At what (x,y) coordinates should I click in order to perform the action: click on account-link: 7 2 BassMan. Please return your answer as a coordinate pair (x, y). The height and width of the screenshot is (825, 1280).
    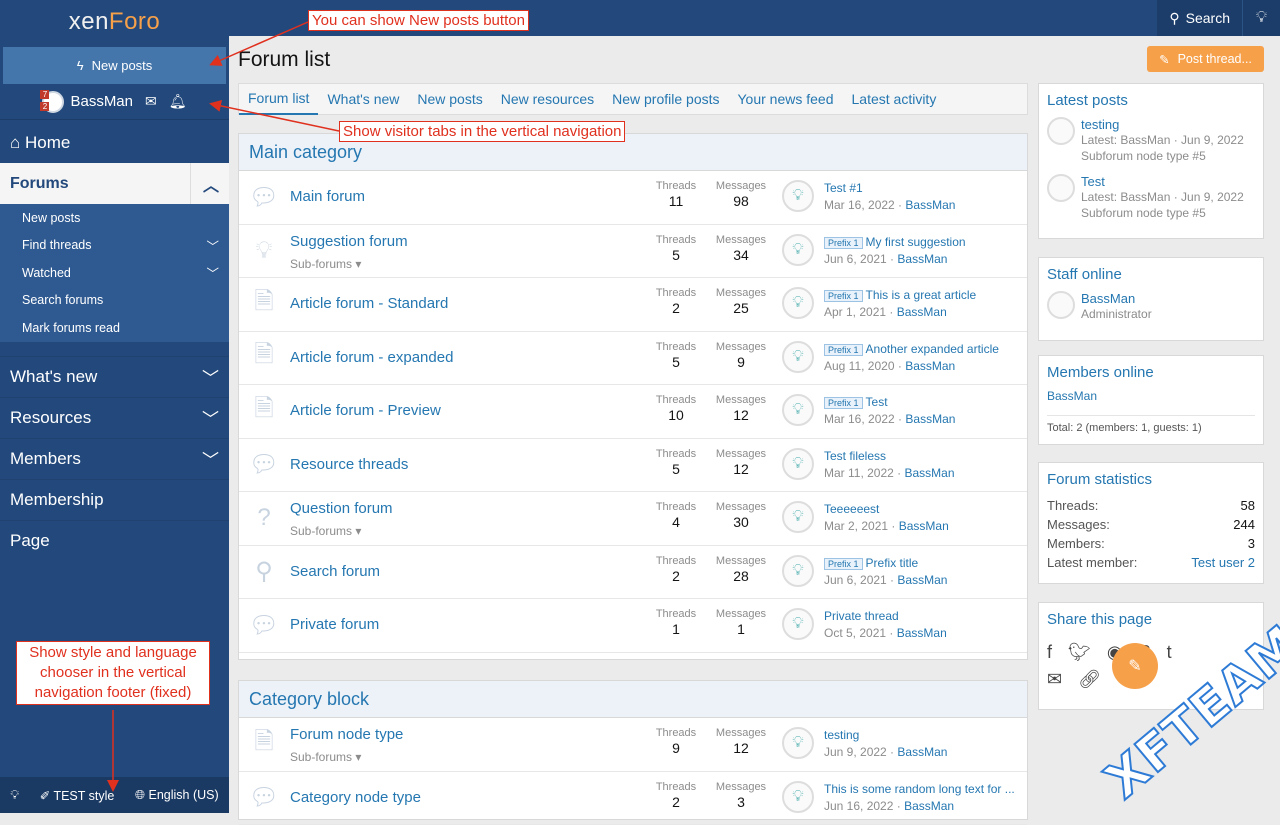
    Looking at the image, I should click on (87, 102).